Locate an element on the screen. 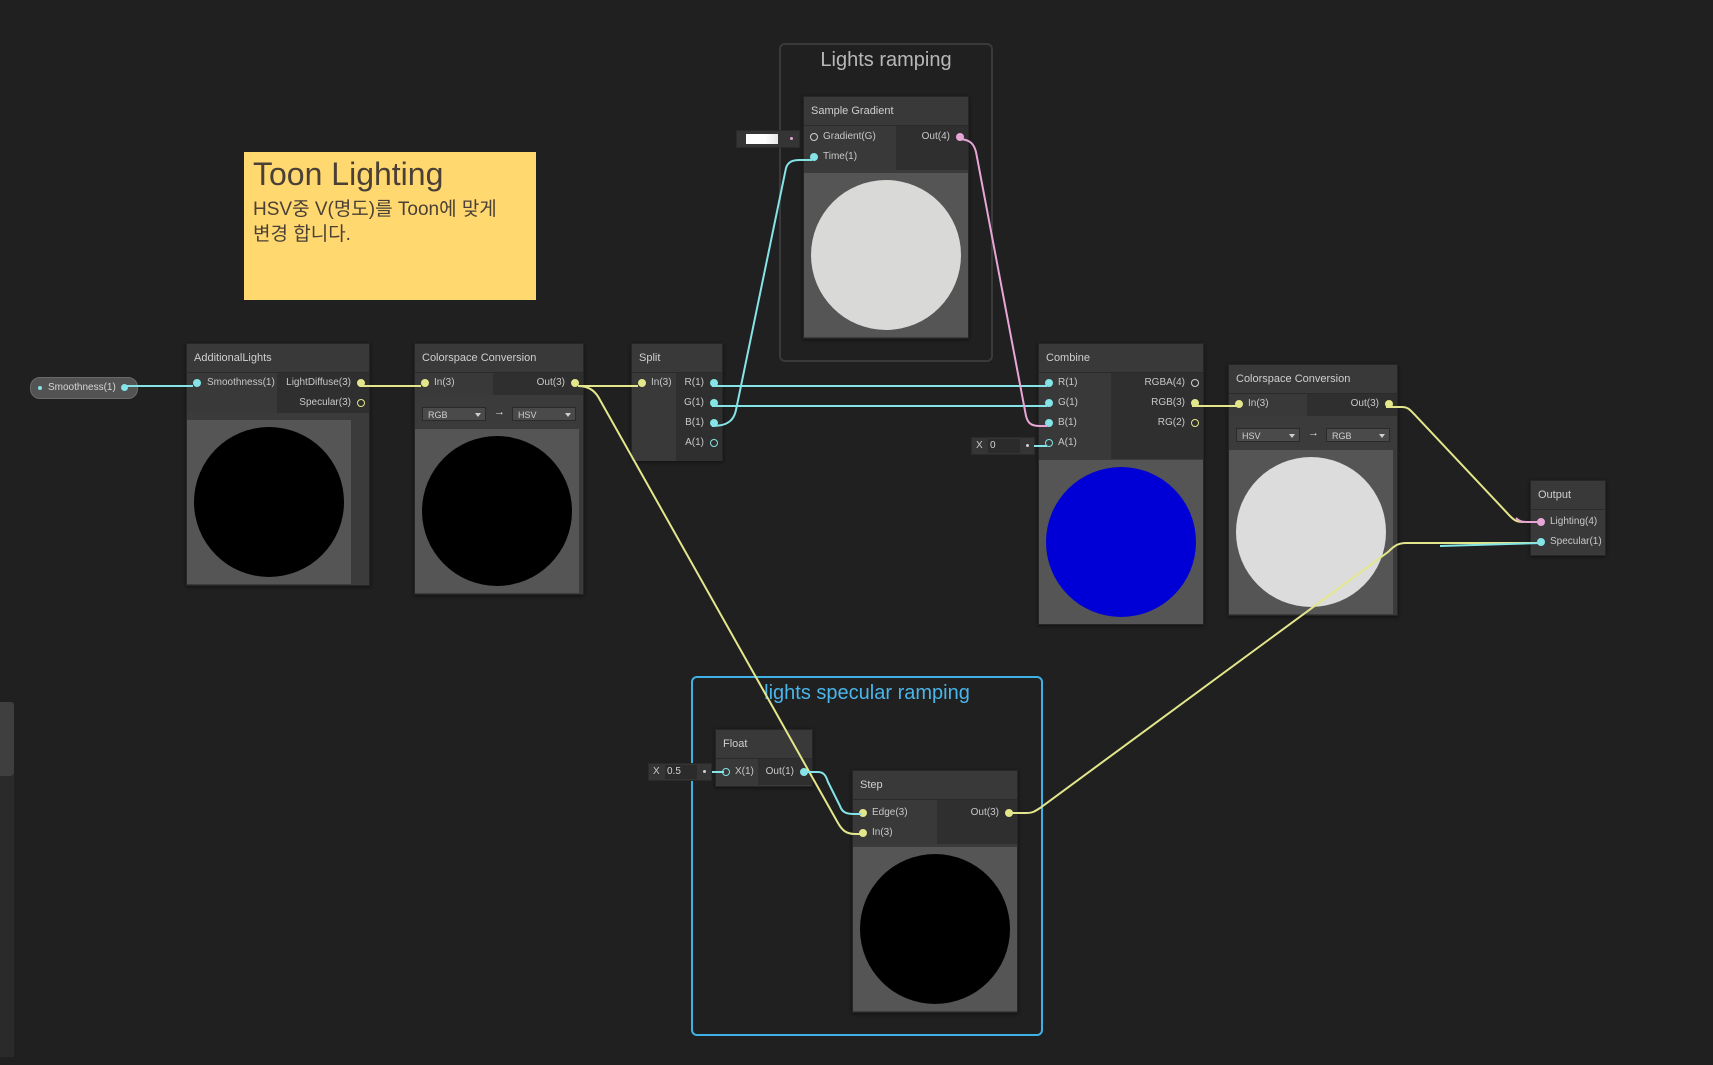  node-title: Output is located at coordinates (1568, 495).